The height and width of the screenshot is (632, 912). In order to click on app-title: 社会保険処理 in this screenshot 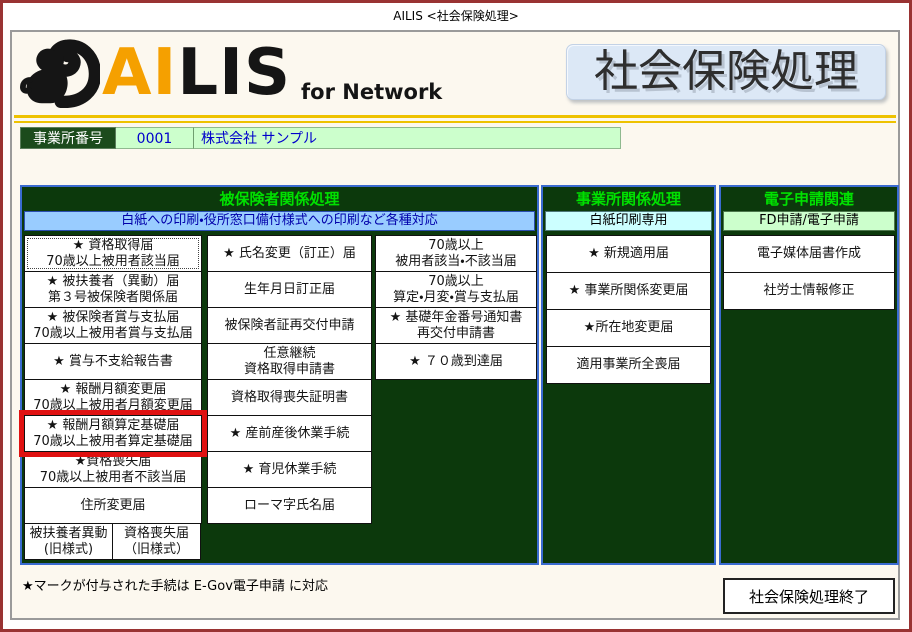, I will do `click(726, 71)`.